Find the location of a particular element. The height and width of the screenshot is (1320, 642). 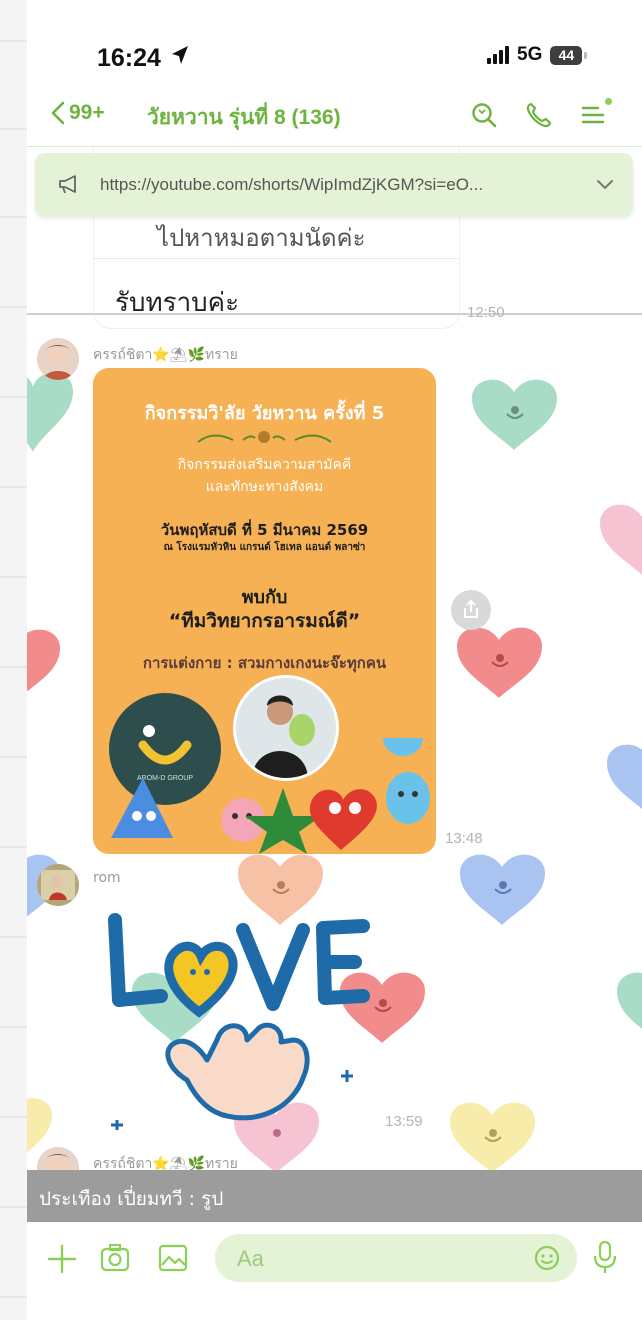

message-input-field is located at coordinates (396, 1258).